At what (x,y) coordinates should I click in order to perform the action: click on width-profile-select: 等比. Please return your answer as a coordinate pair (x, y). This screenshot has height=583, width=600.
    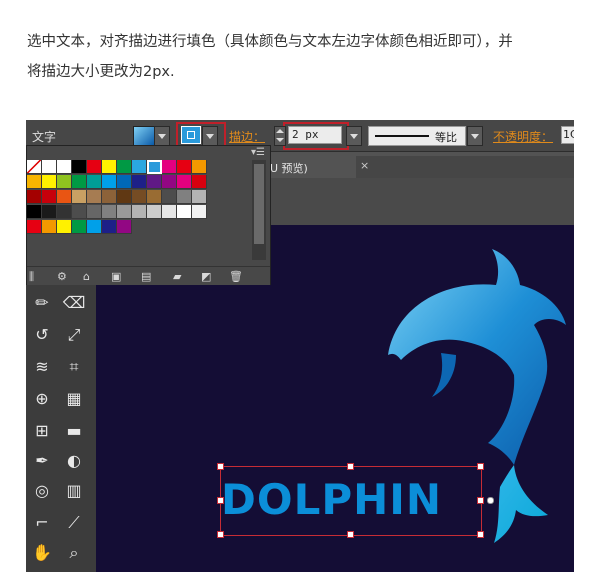
    Looking at the image, I should click on (417, 136).